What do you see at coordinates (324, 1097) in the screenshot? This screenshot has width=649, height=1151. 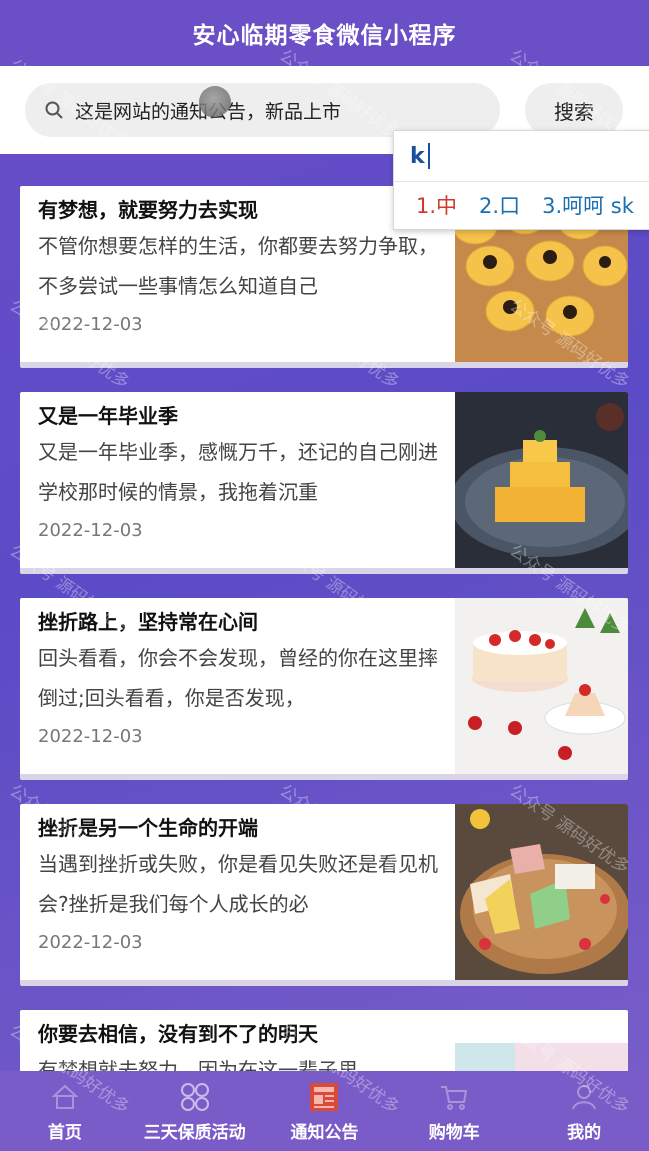 I see `notice-icon` at bounding box center [324, 1097].